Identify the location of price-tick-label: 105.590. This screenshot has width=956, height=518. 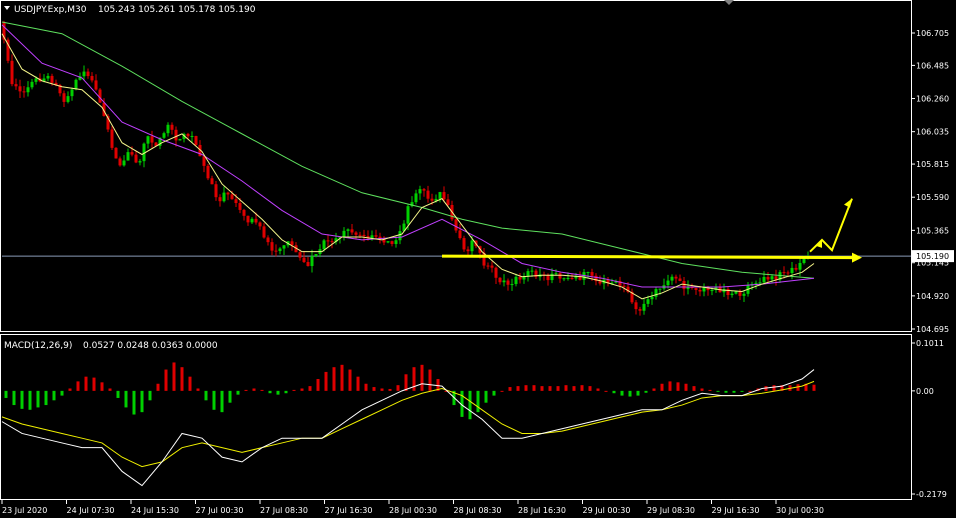
(932, 197).